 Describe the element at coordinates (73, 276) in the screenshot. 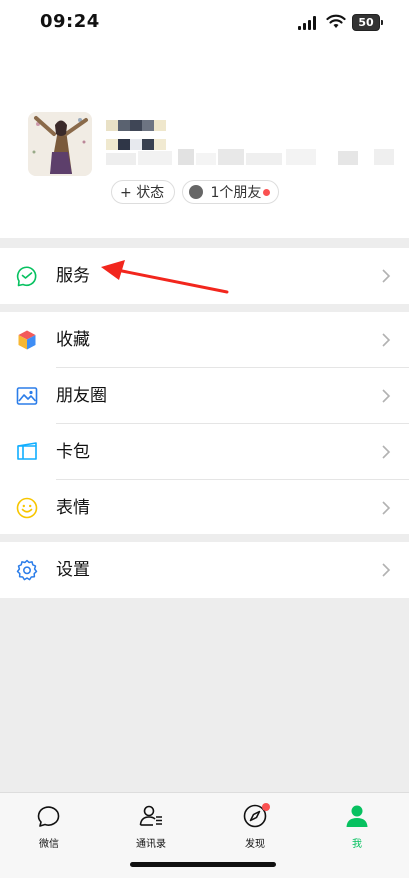

I see `menu-label-service: 服务` at that location.